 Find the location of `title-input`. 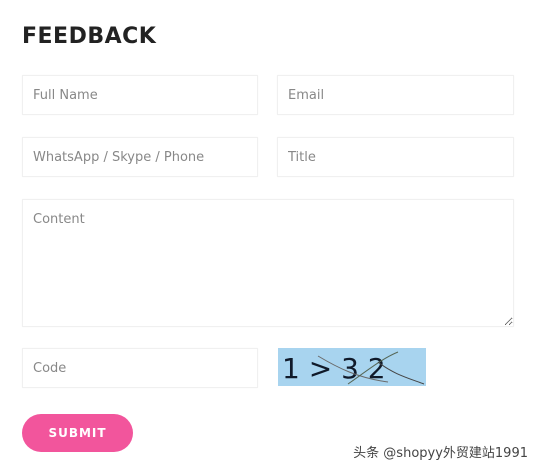

title-input is located at coordinates (395, 157).